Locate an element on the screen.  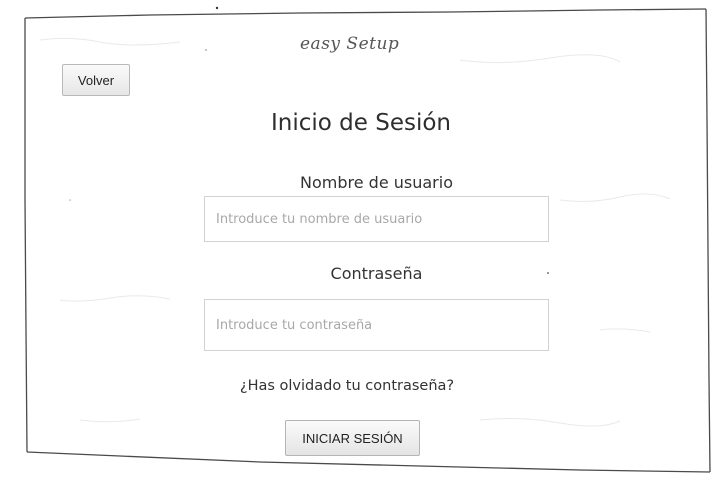
username-label: Nombre de usuario is located at coordinates (376, 182).